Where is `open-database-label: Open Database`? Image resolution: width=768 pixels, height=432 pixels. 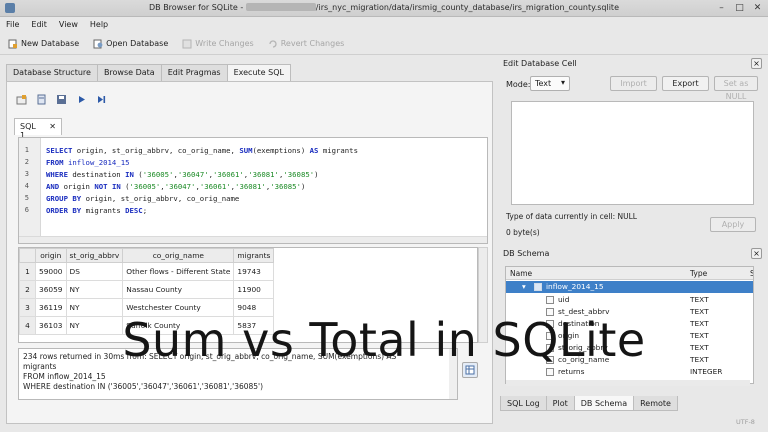 open-database-label: Open Database is located at coordinates (137, 43).